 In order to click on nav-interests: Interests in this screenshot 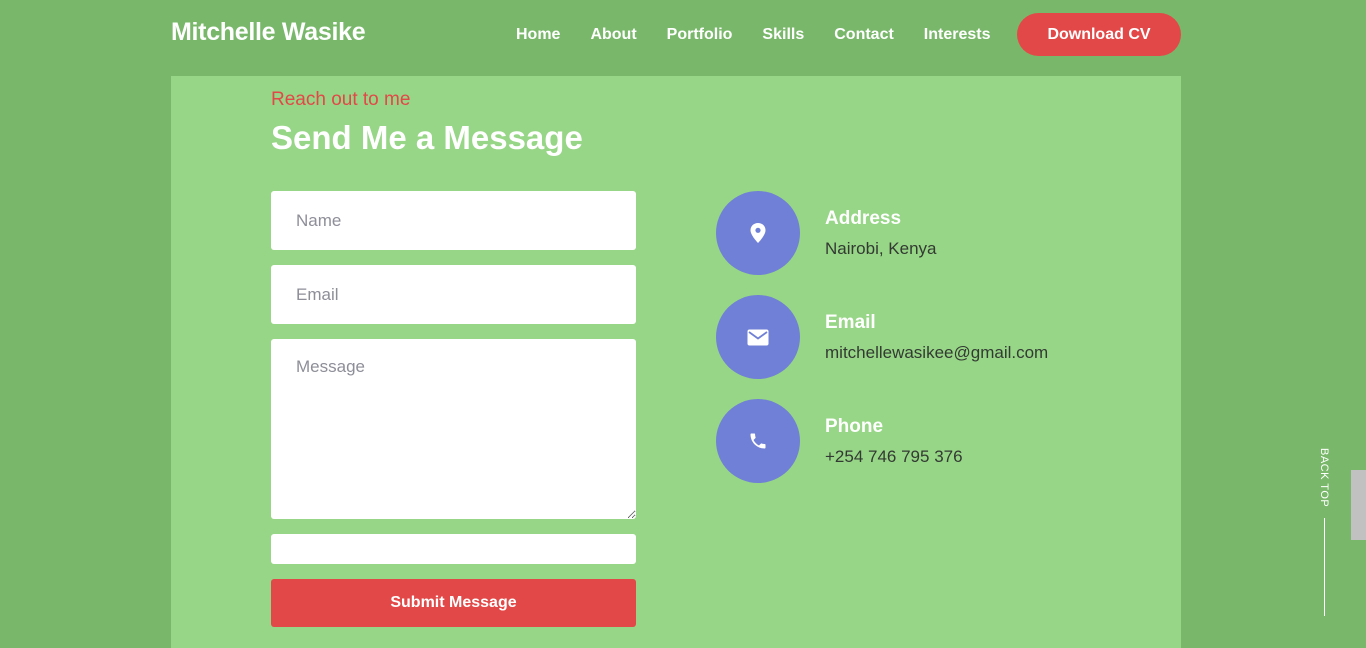, I will do `click(957, 35)`.